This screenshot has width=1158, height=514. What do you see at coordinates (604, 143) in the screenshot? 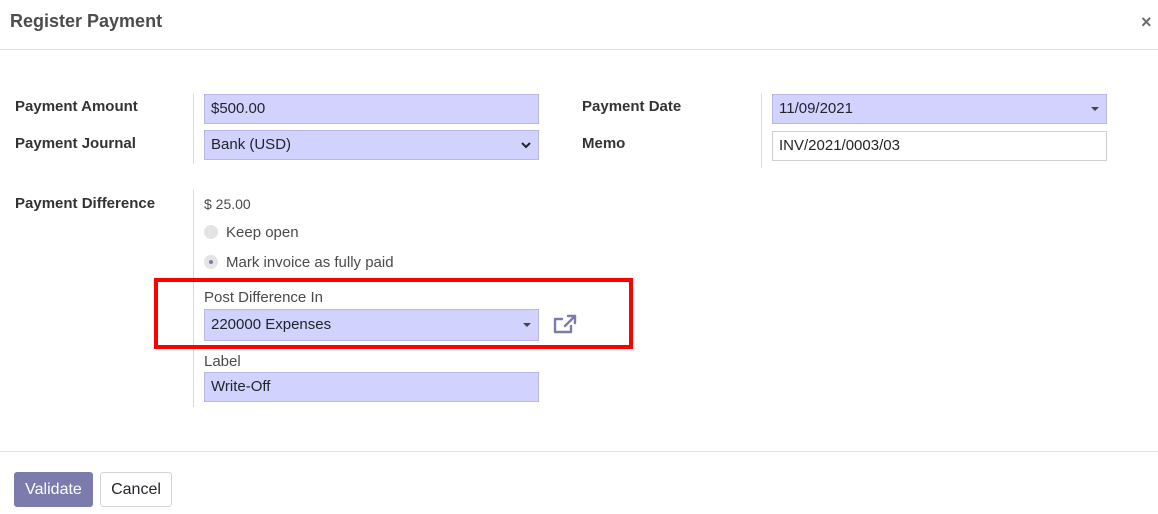
I see `memo-label: Memo` at bounding box center [604, 143].